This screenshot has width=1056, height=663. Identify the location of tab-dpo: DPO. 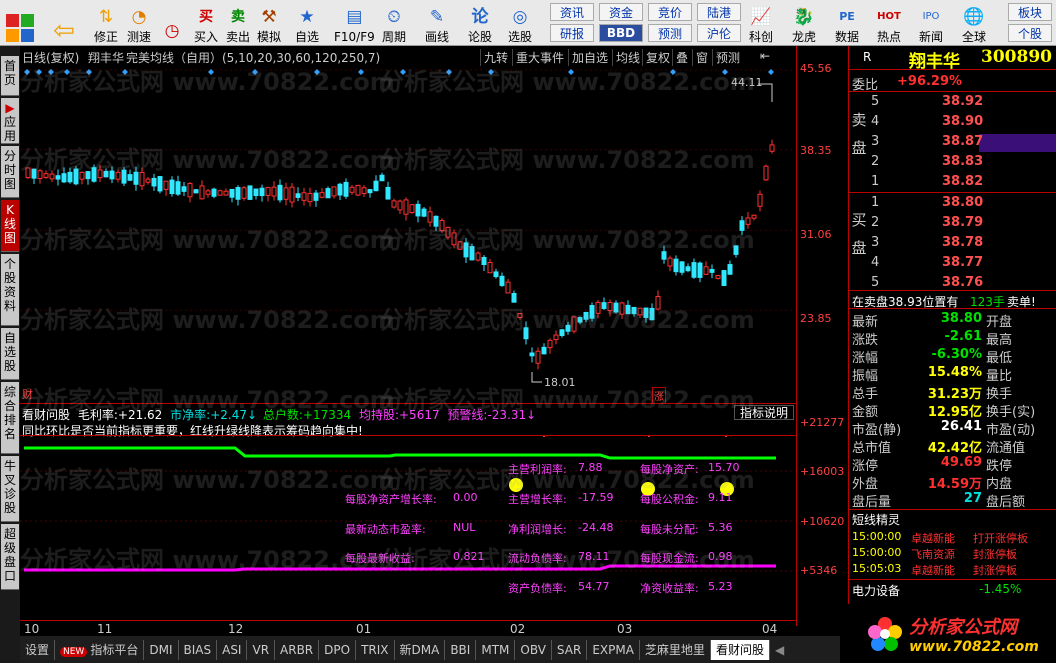
(338, 649).